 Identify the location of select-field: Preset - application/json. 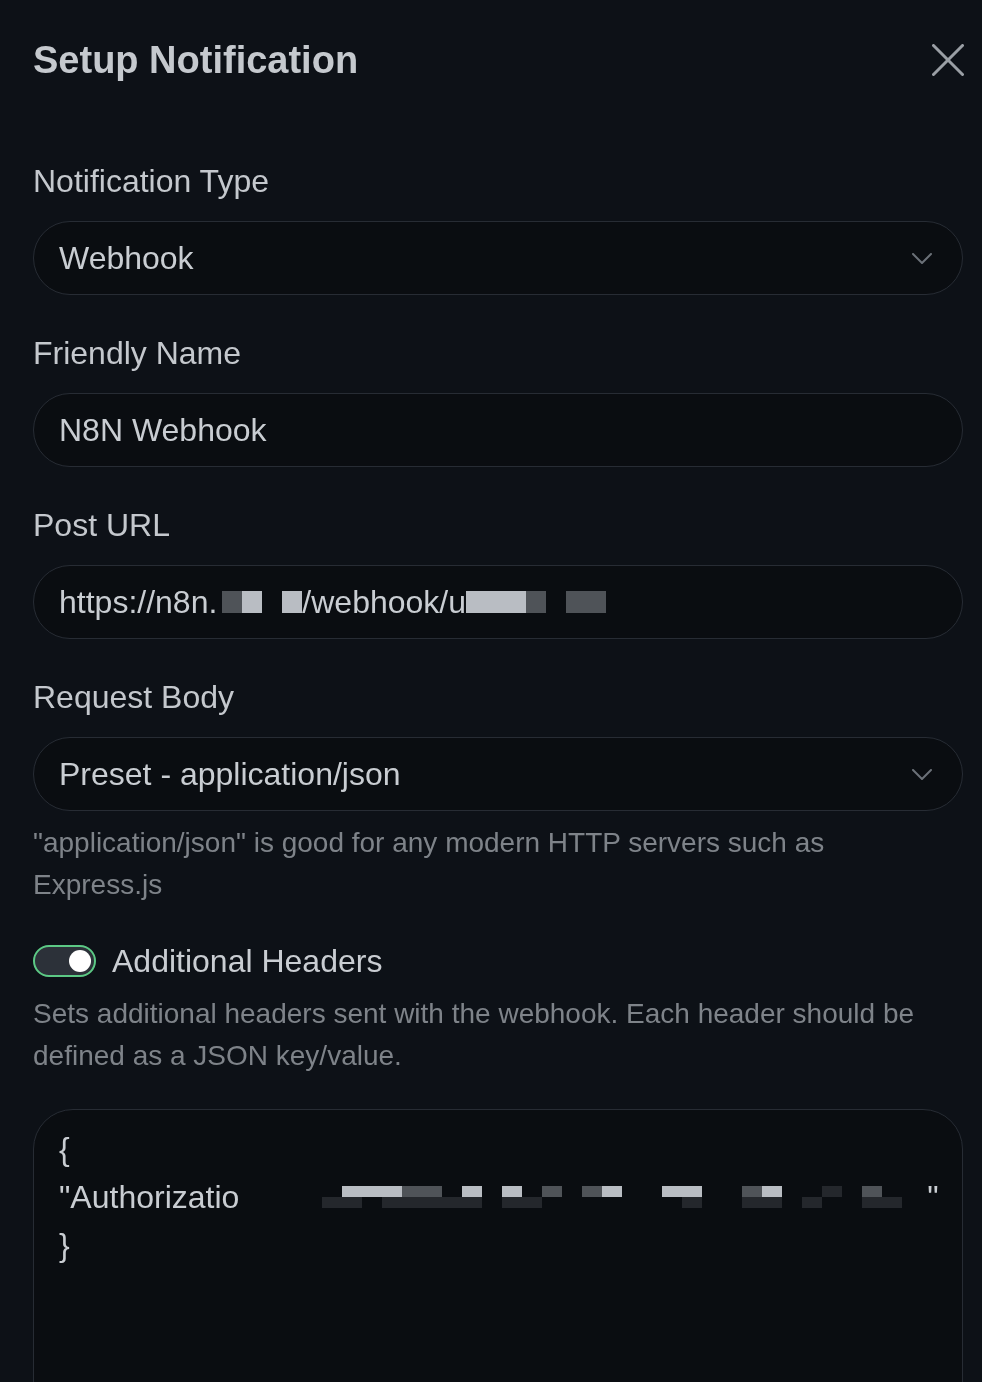
(498, 774).